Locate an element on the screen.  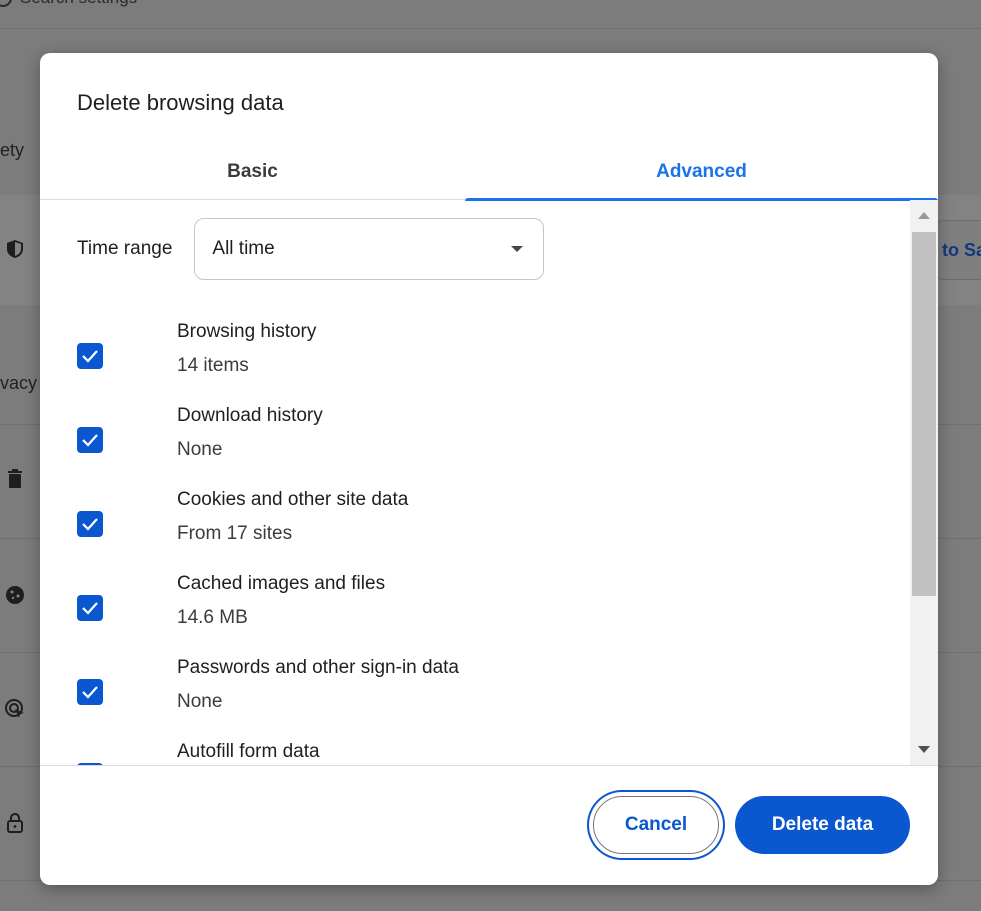
tab-advanced: Advanced is located at coordinates (701, 173).